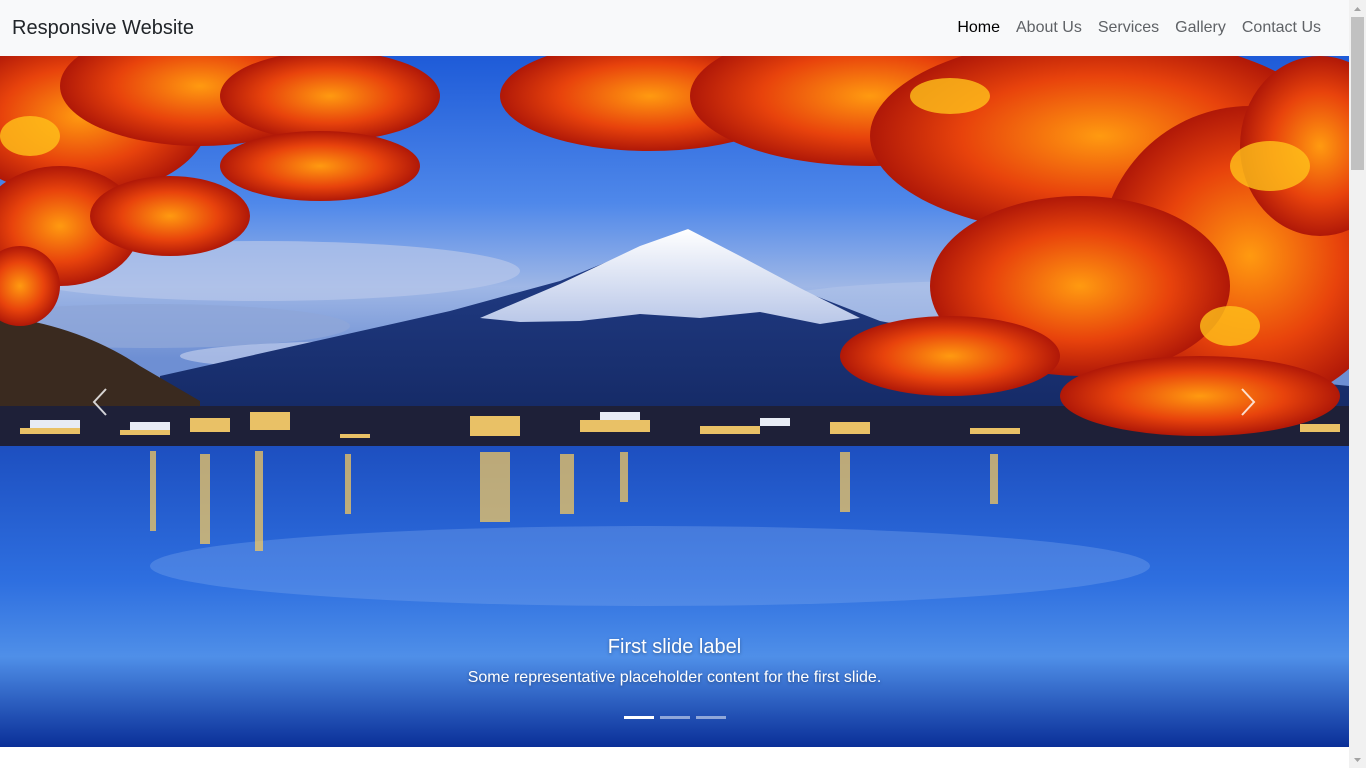 The width and height of the screenshot is (1366, 768). I want to click on carousel-next-control, so click(1248, 402).